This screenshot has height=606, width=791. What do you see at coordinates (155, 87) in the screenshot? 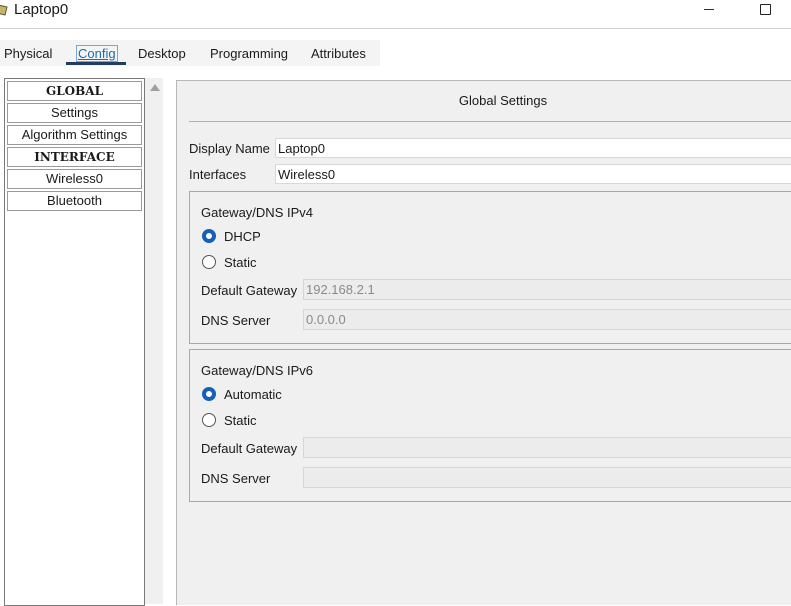
I see `scroll-up-arrow-icon` at bounding box center [155, 87].